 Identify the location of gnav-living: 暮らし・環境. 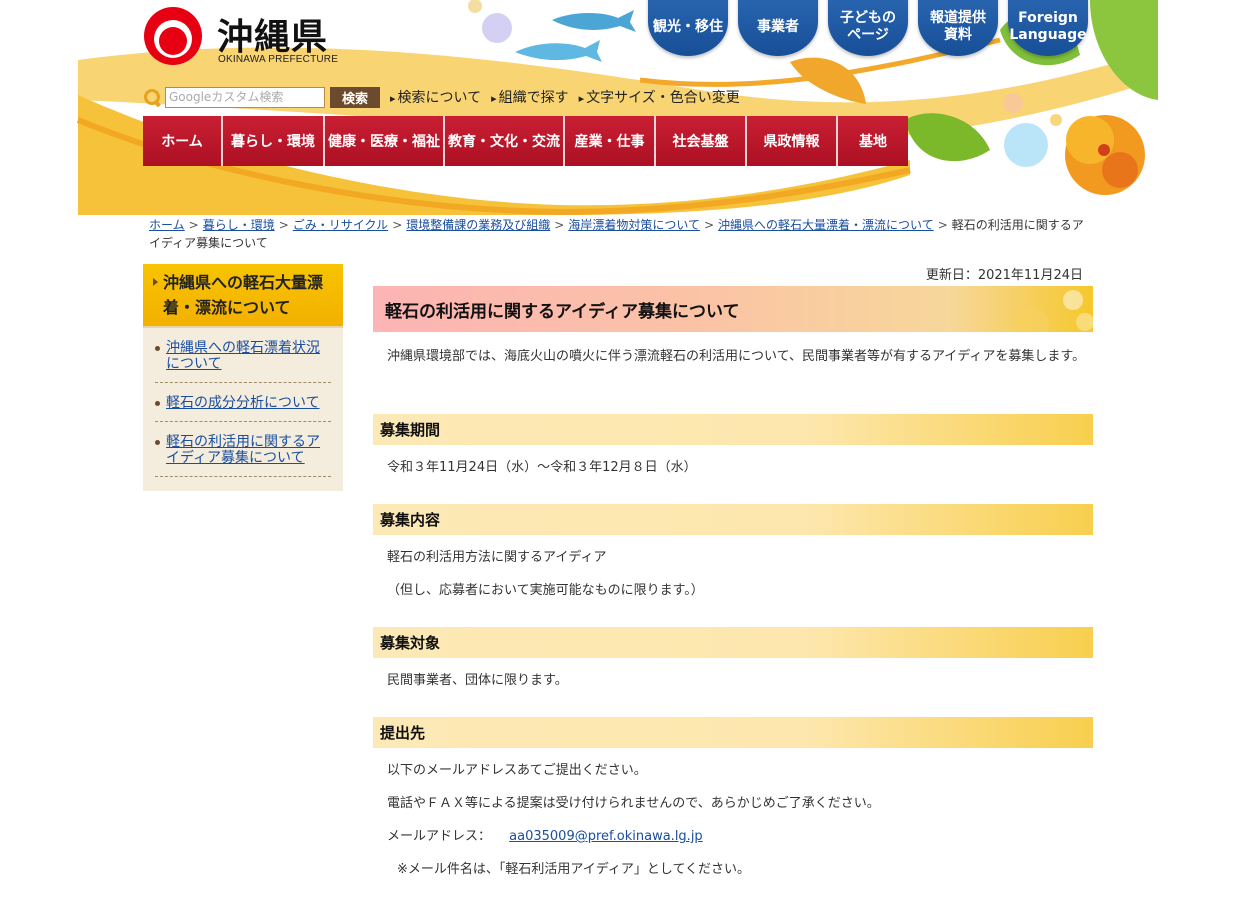
(274, 141).